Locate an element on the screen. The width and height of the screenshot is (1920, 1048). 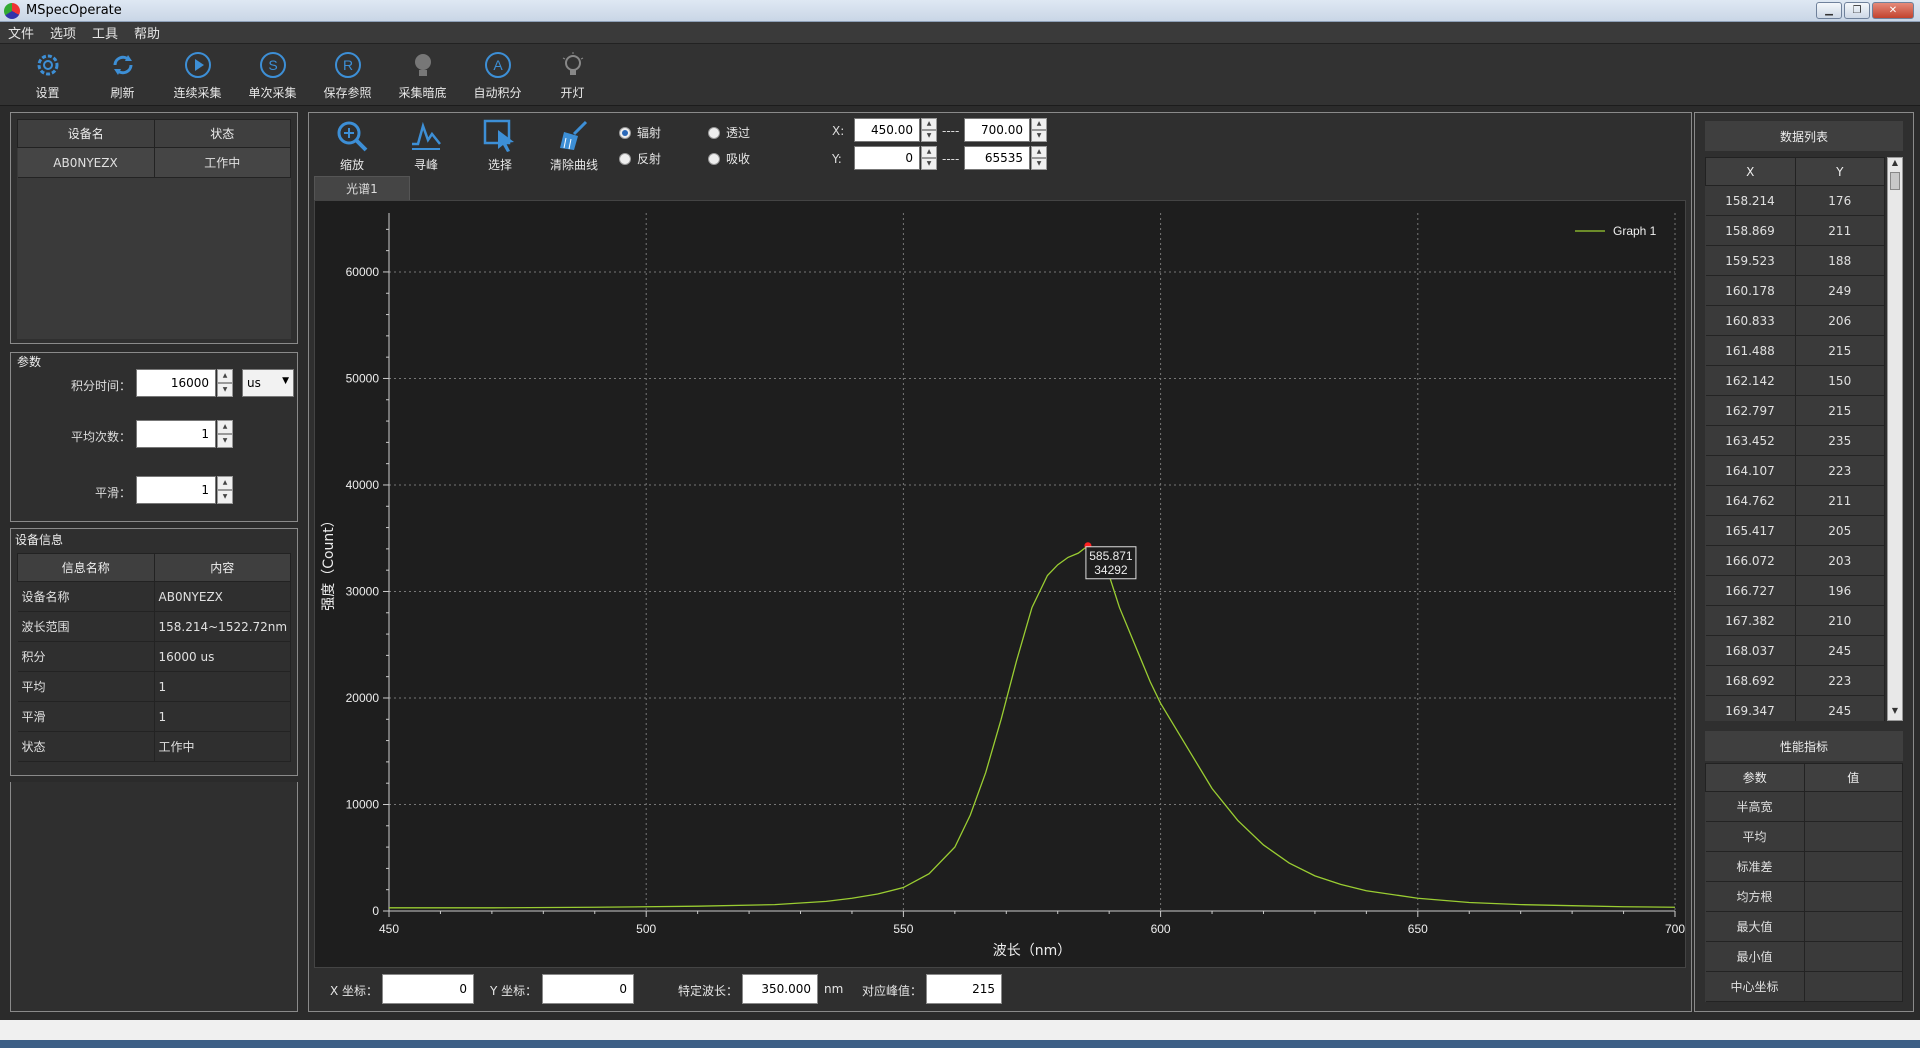
table-row: AB0NYEZX 工作中 is located at coordinates (154, 162).